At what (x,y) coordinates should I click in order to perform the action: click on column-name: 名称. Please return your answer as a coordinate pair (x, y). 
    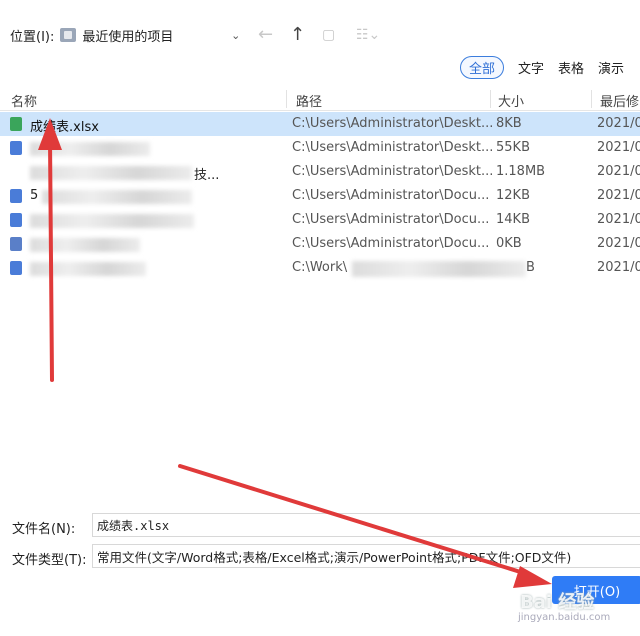
    Looking at the image, I should click on (24, 100).